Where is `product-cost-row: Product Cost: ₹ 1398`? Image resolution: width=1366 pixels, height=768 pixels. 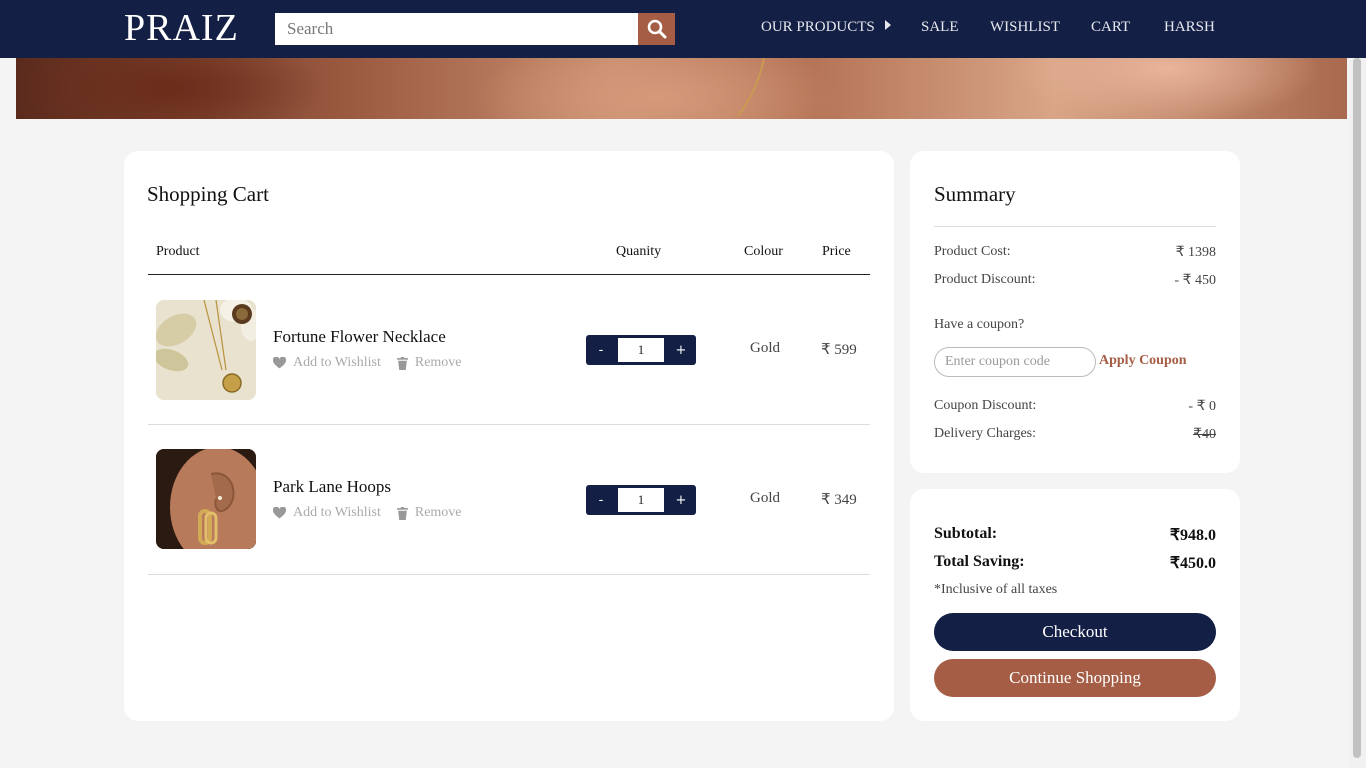 product-cost-row: Product Cost: ₹ 1398 is located at coordinates (1075, 252).